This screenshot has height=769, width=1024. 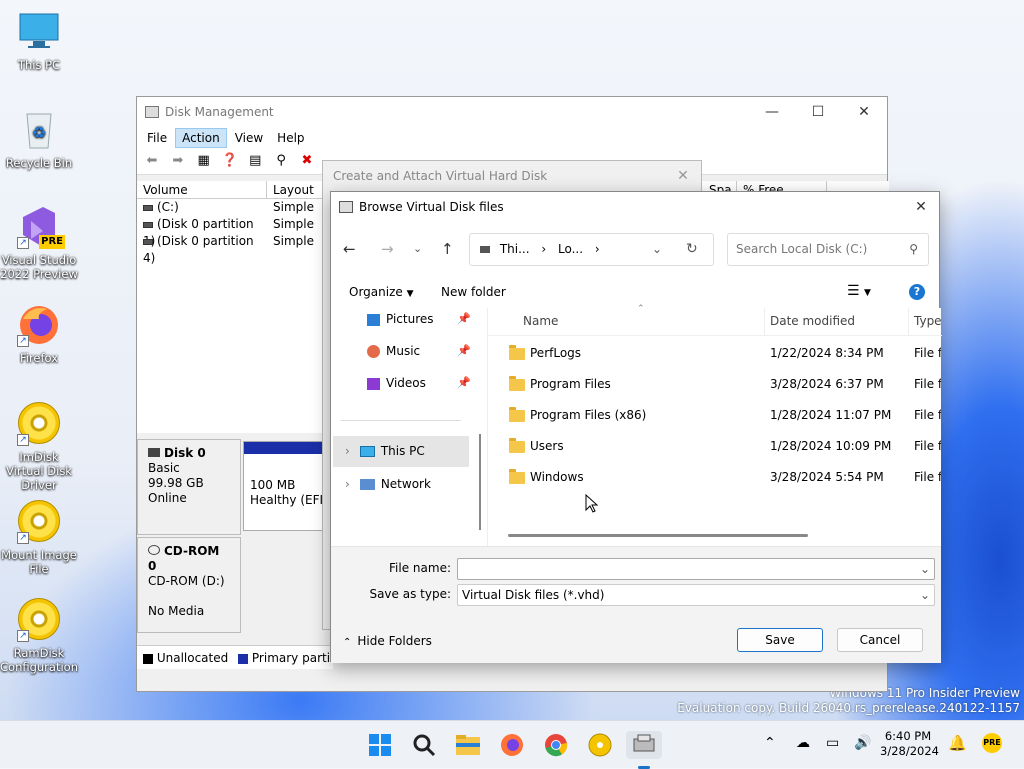 I want to click on view-icon: ▤, so click(x=255, y=161).